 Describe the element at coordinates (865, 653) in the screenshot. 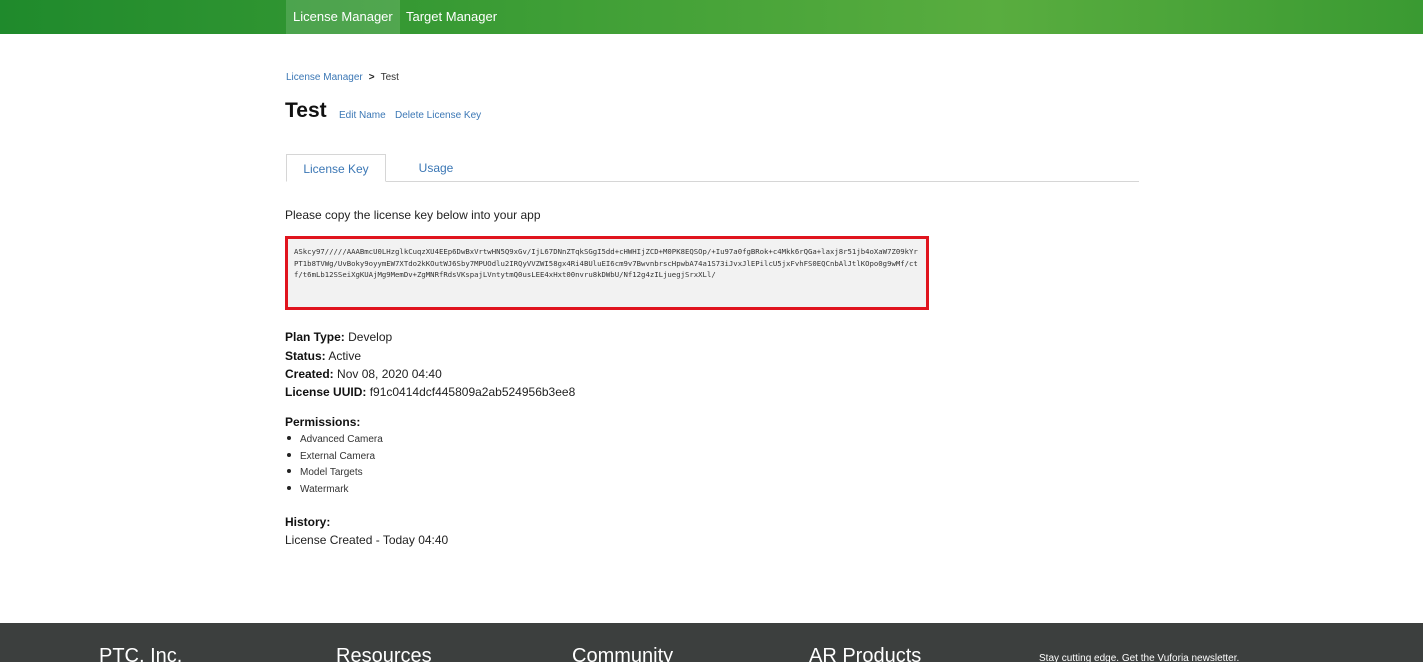

I see `footer-ar-products-heading: AR Products` at that location.